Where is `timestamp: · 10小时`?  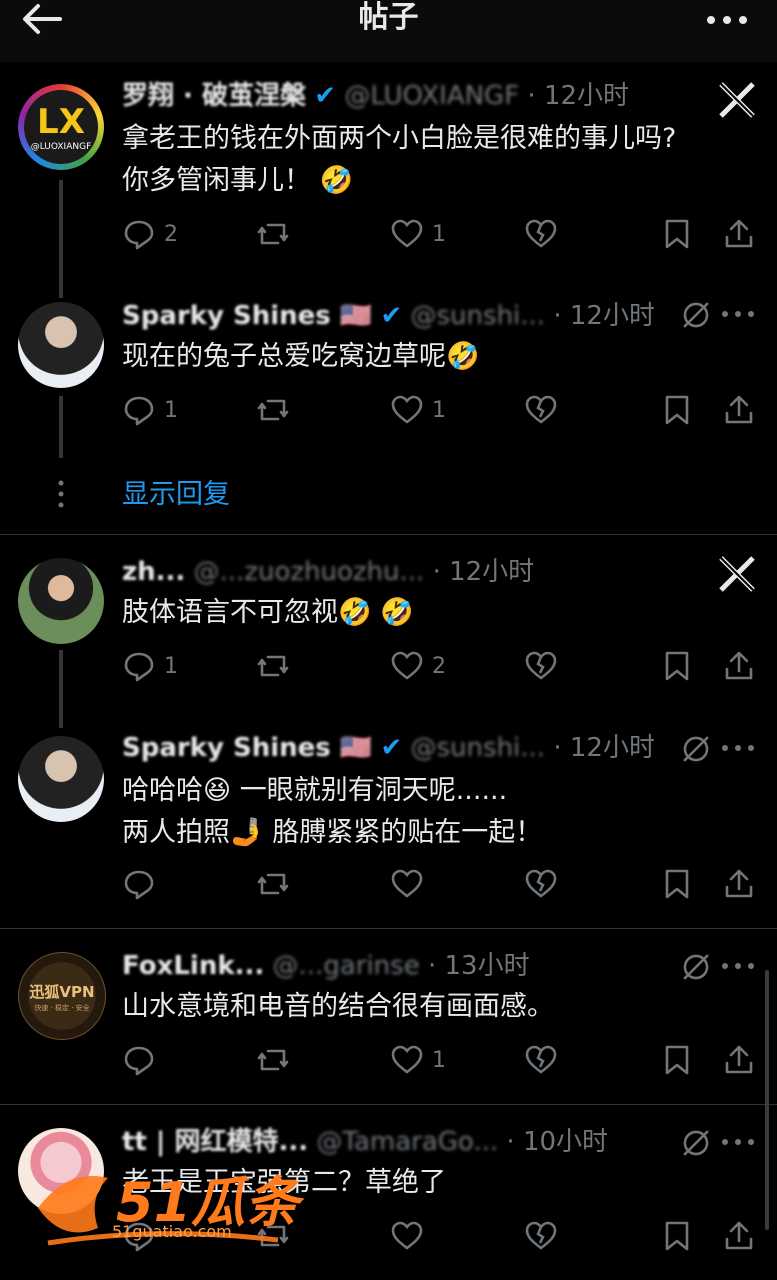
timestamp: · 10小时 is located at coordinates (557, 1142).